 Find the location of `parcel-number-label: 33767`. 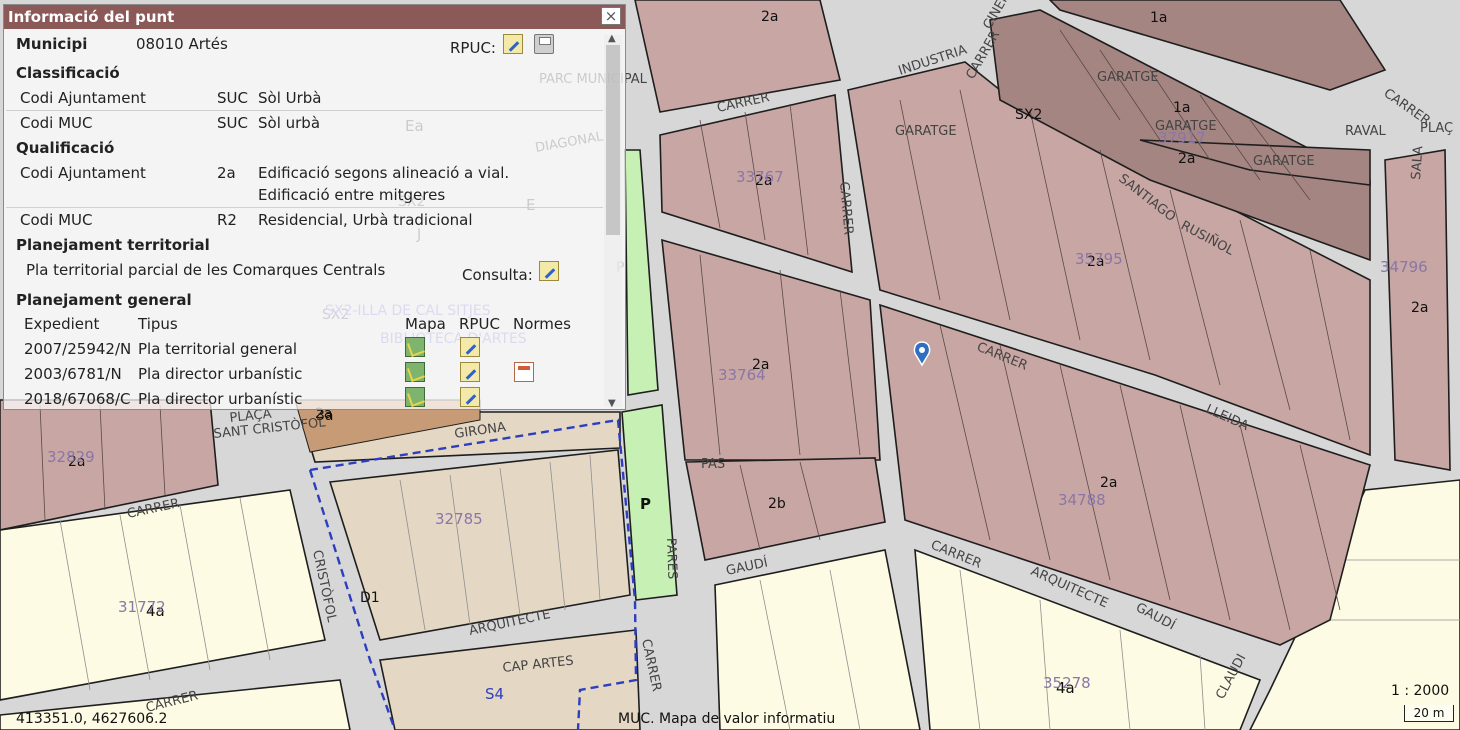

parcel-number-label: 33767 is located at coordinates (760, 177).